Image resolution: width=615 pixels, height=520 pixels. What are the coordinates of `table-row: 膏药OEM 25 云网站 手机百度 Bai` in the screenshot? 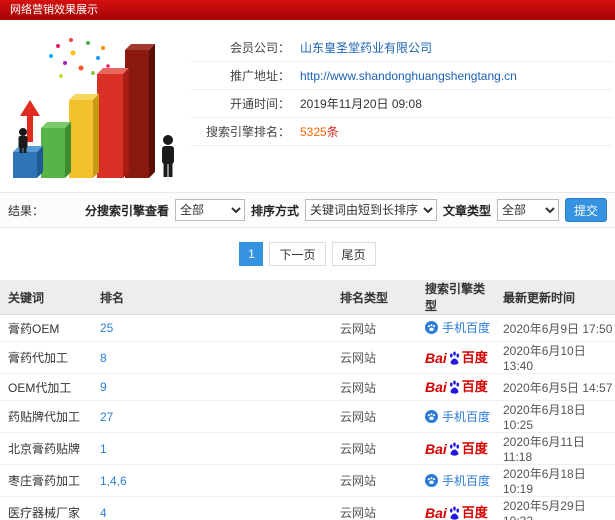 It's located at (307, 328).